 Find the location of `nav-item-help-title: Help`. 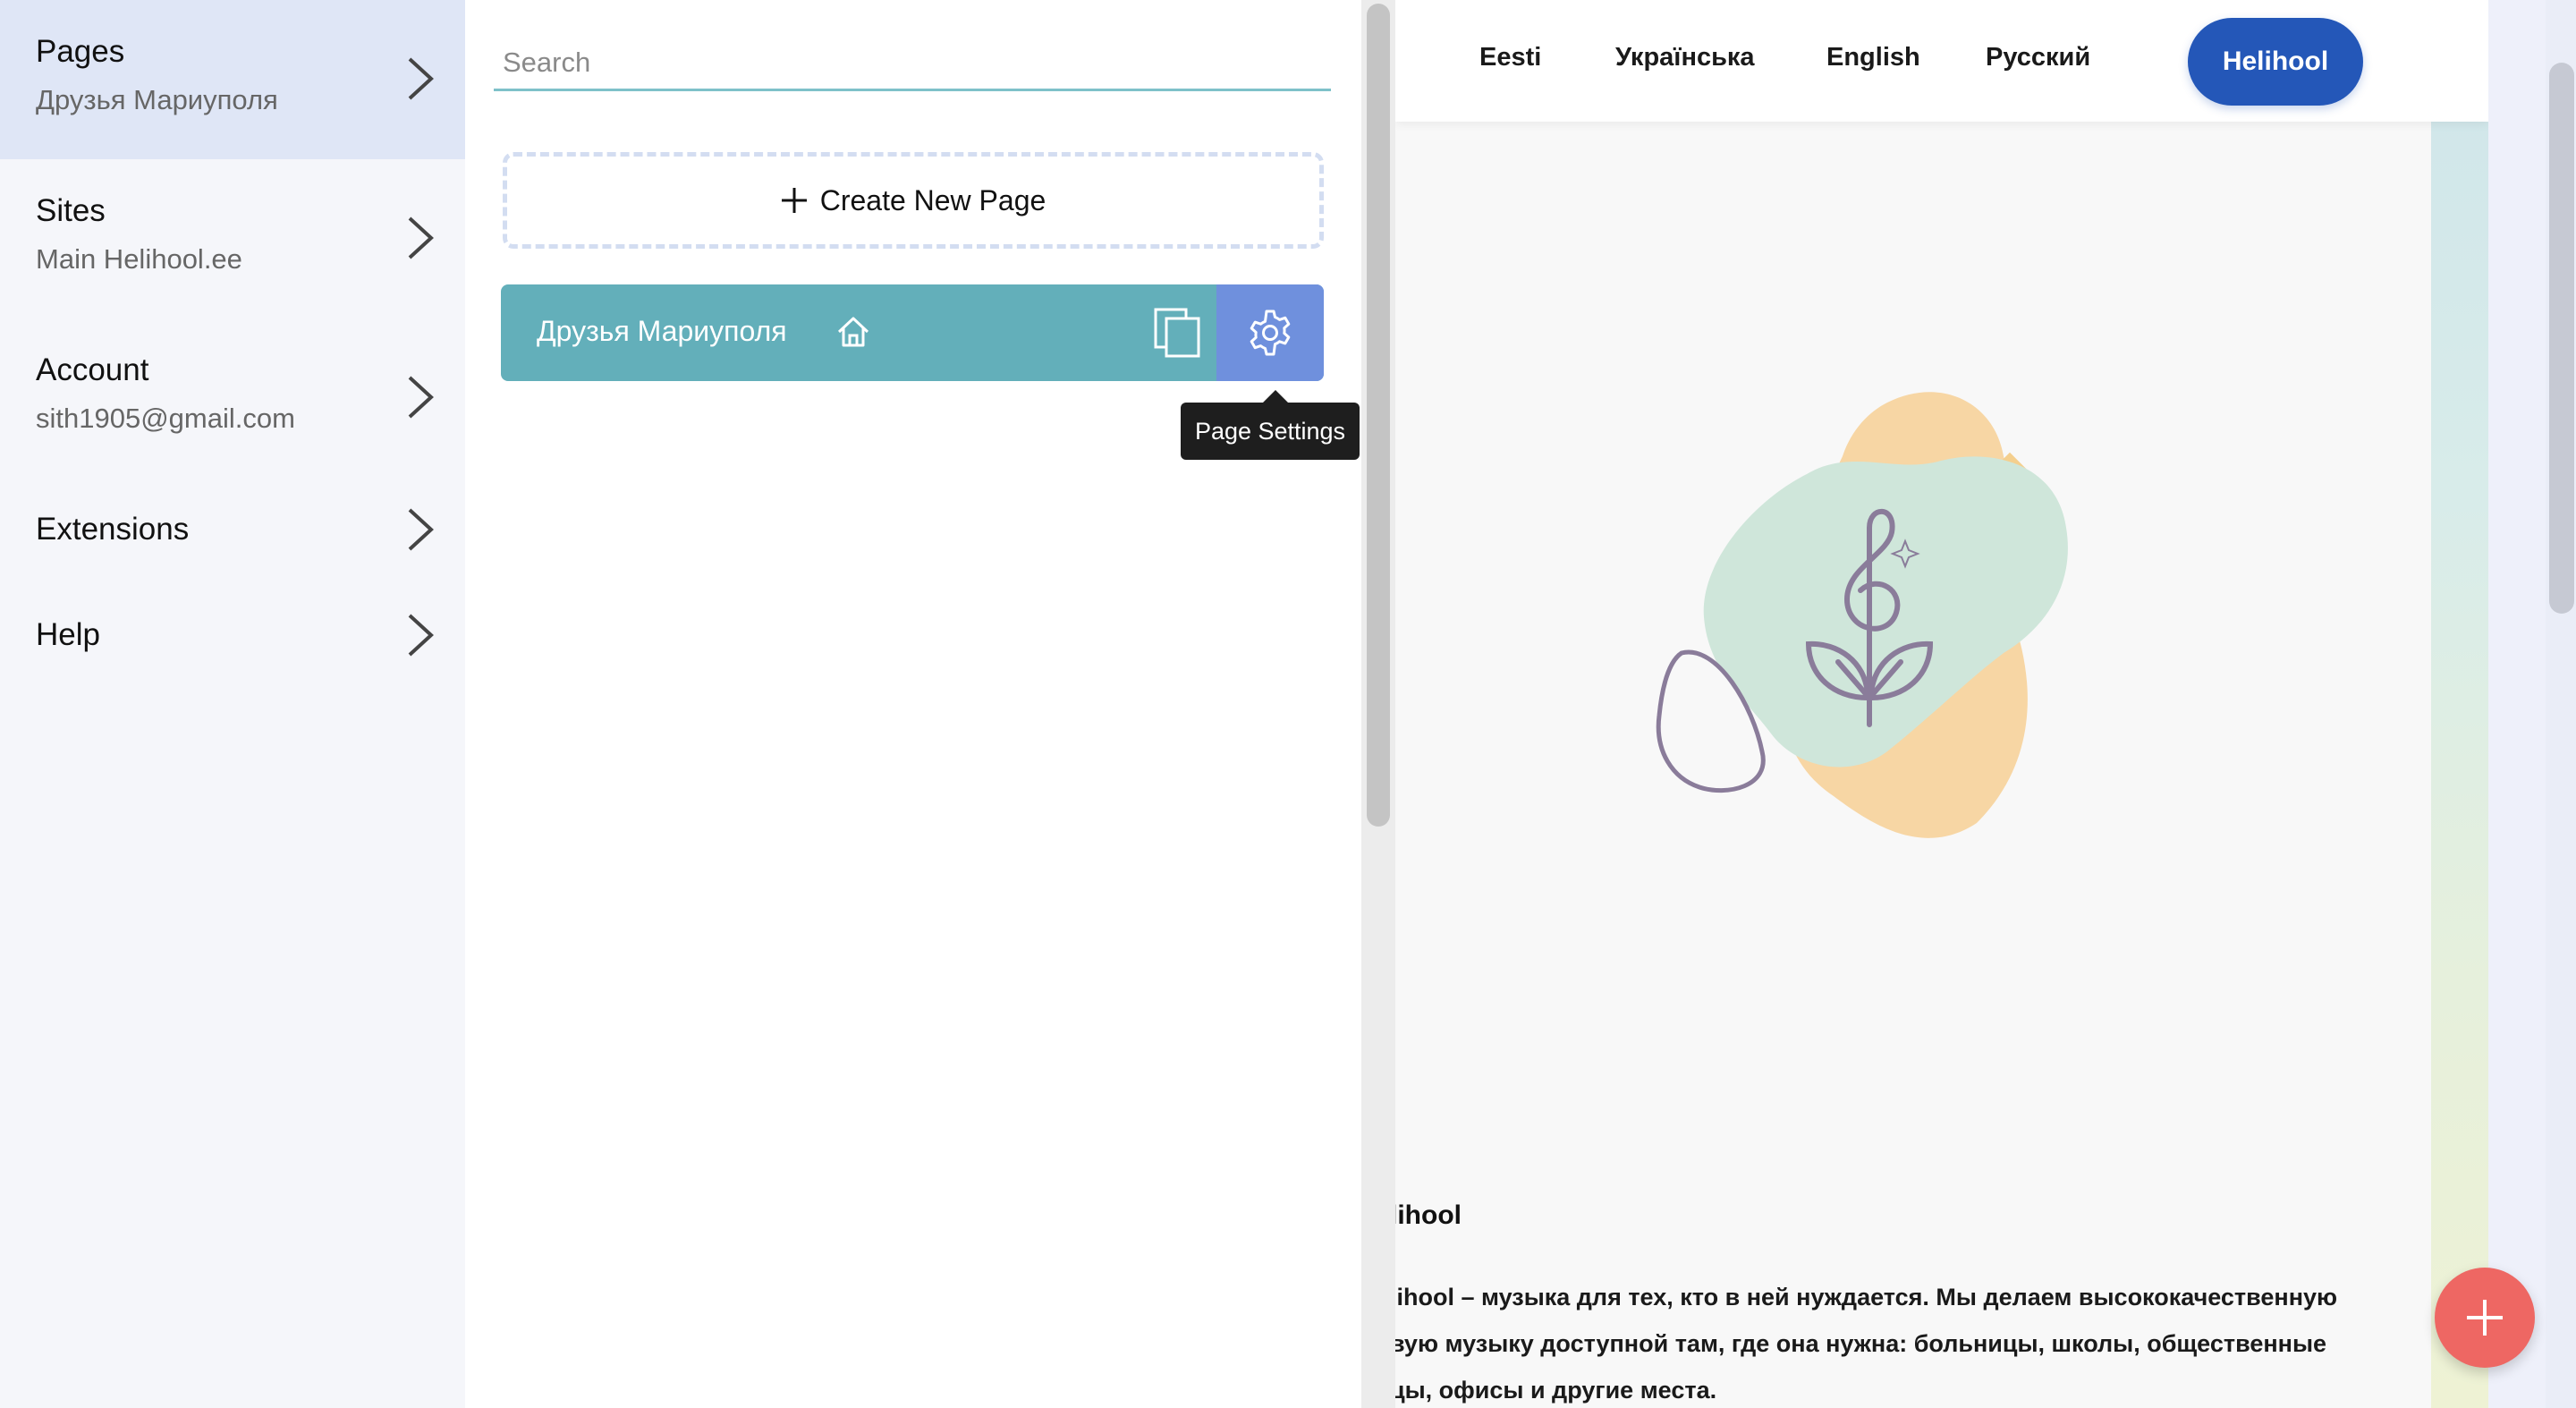

nav-item-help-title: Help is located at coordinates (68, 634).